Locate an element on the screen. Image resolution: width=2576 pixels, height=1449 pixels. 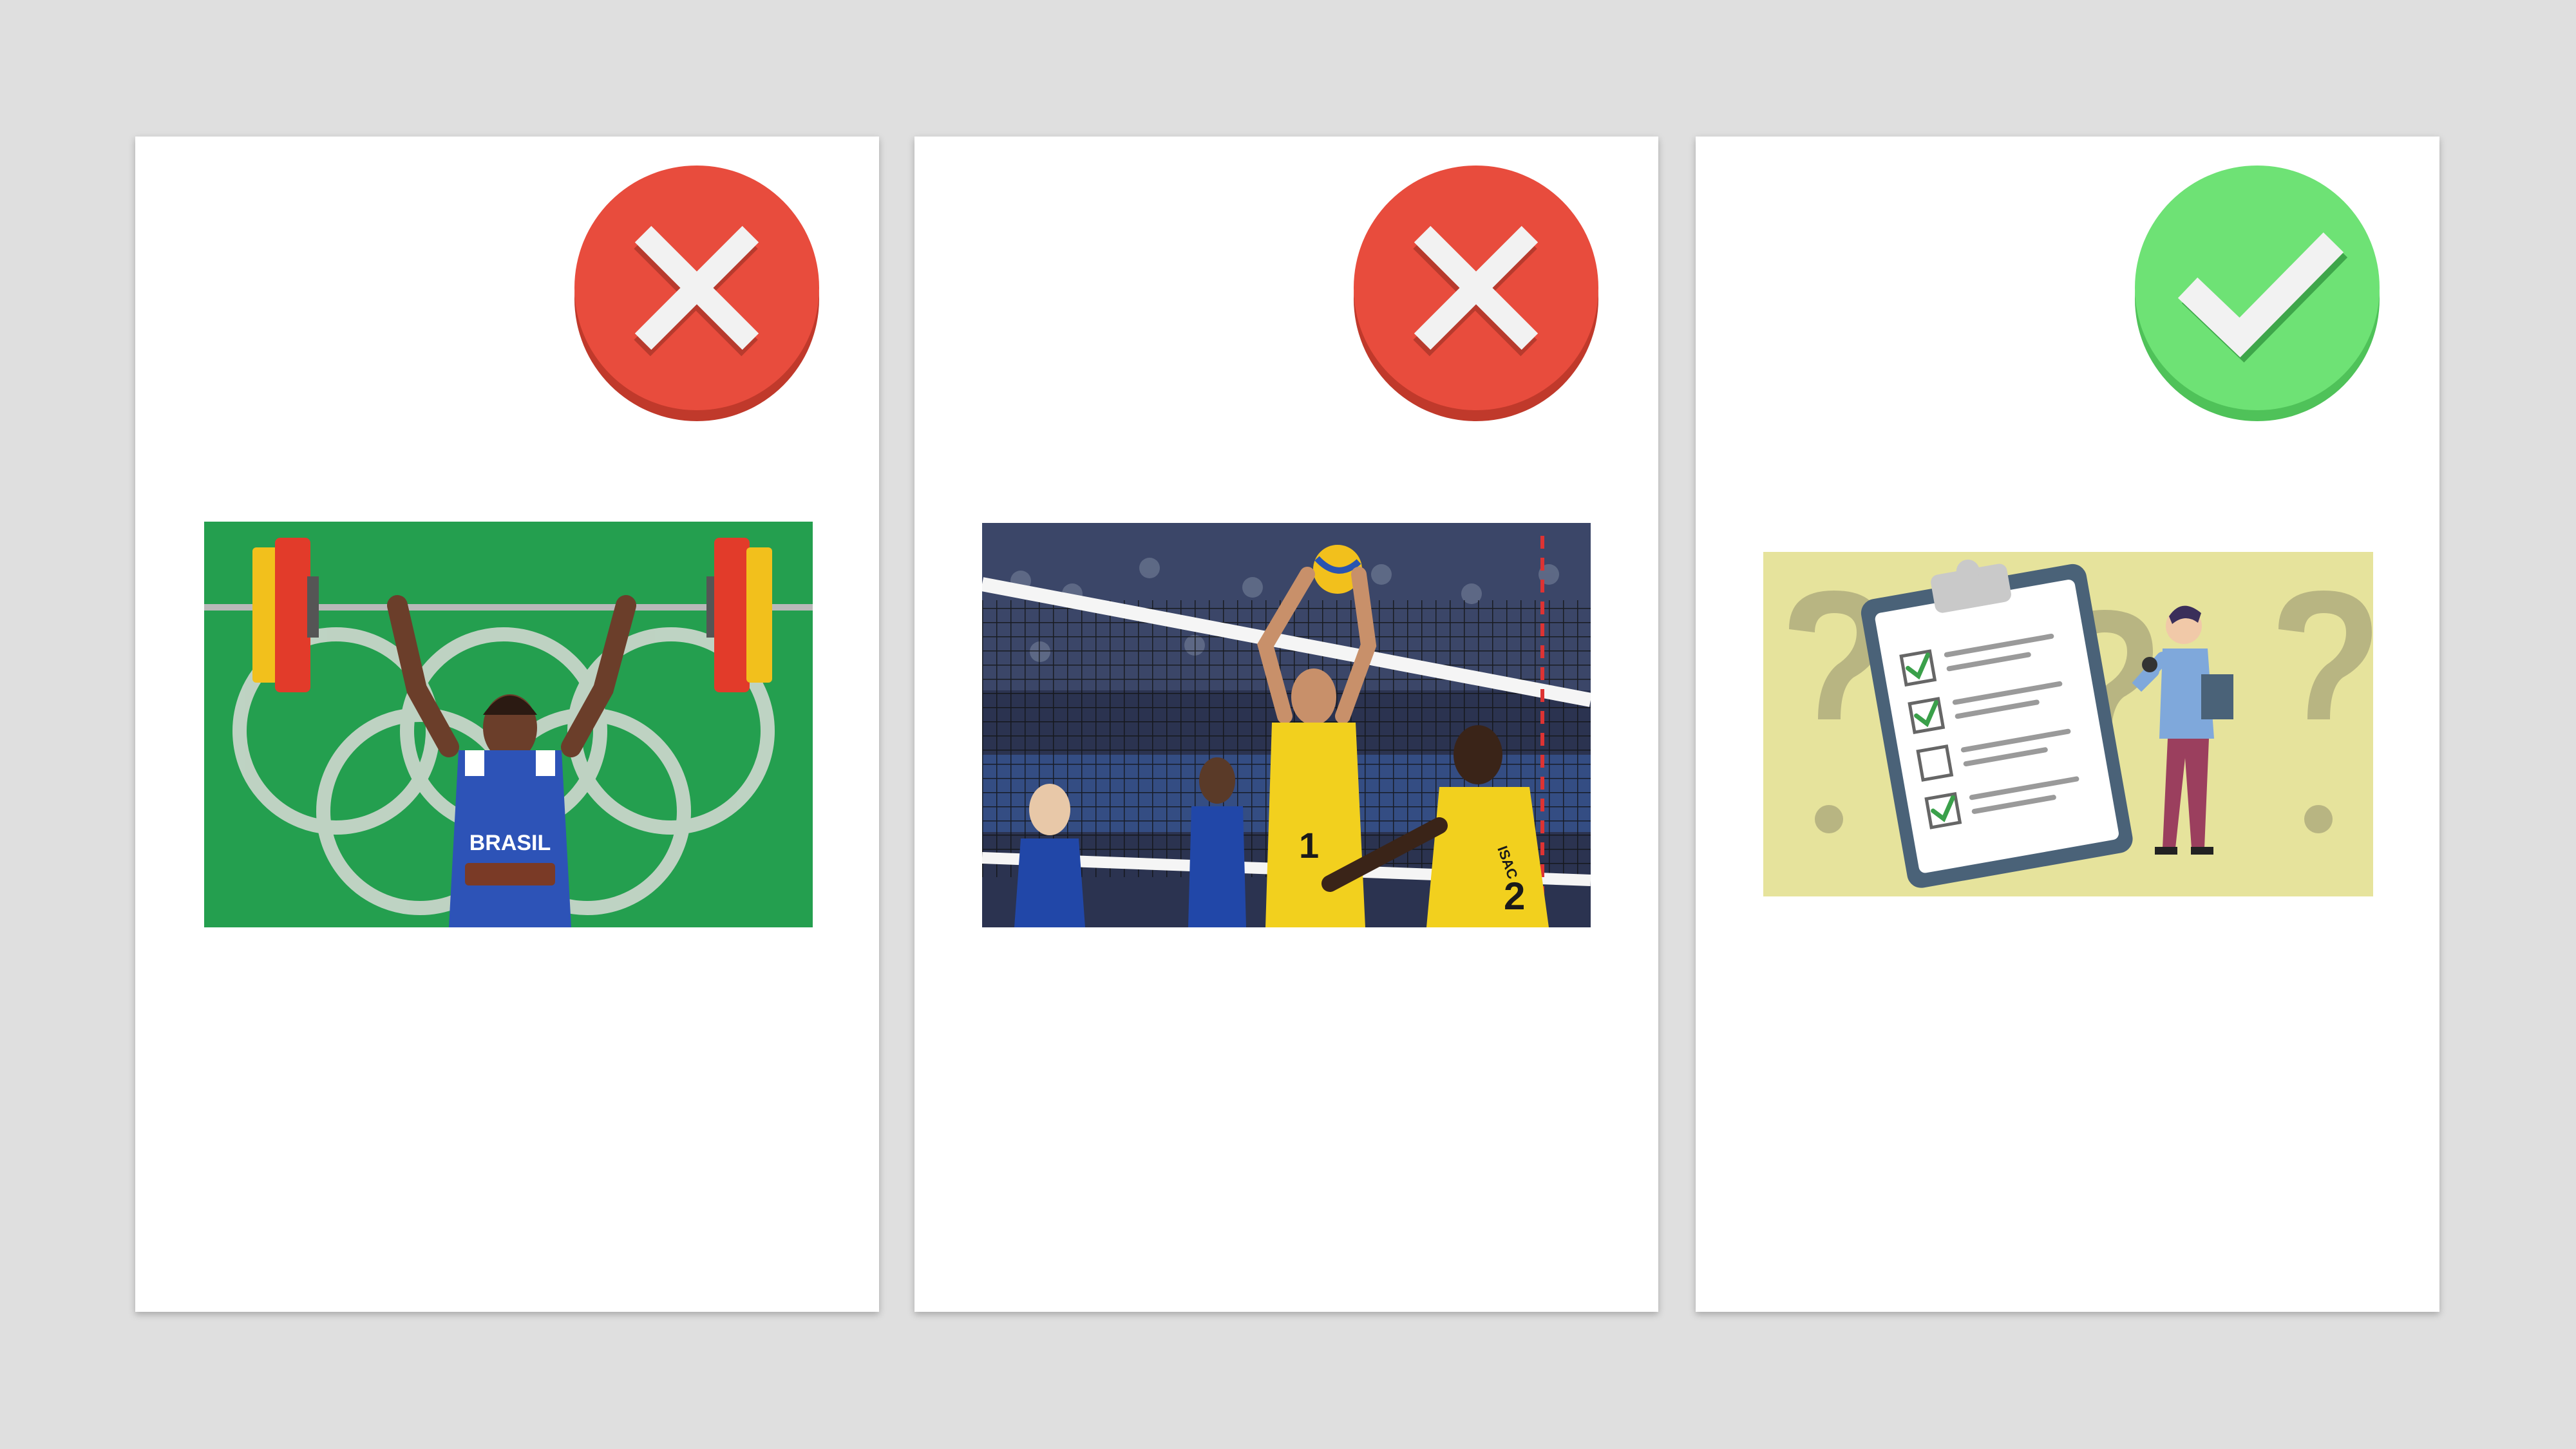
volleyball-photo: 1 2 ISAC is located at coordinates (1287, 725).